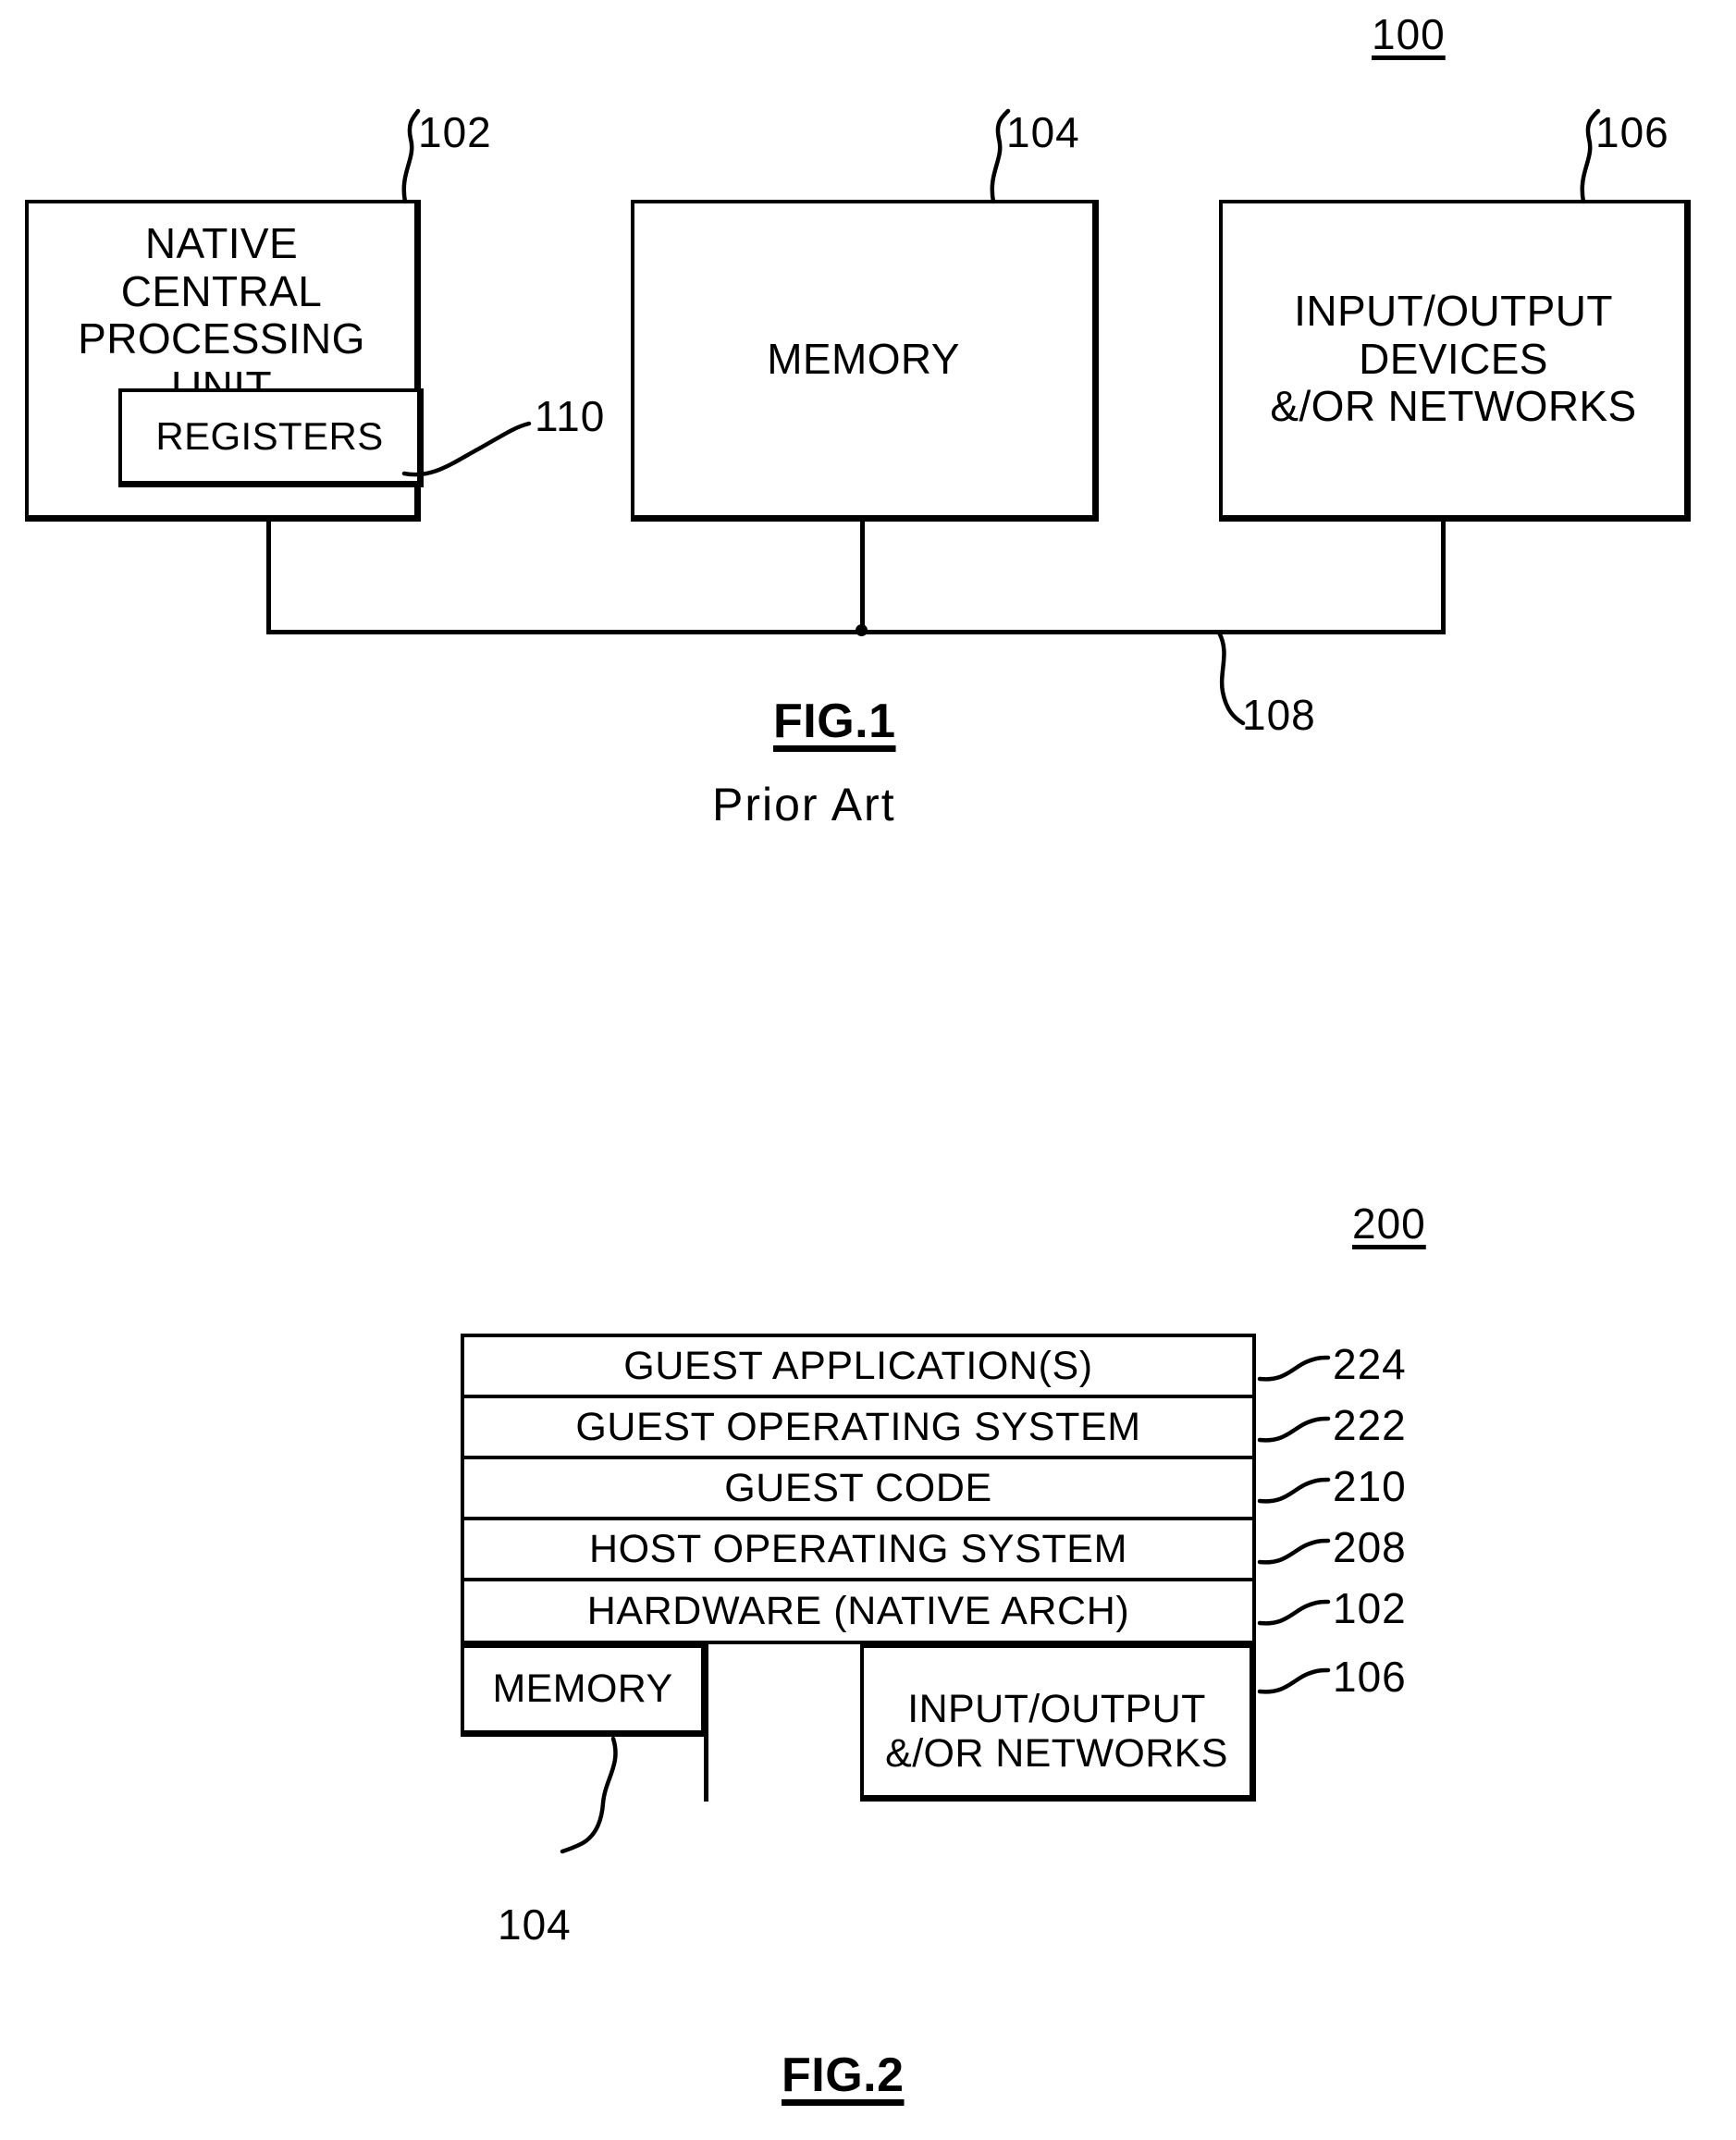 Image resolution: width=1736 pixels, height=2140 pixels. I want to click on layer-label: HOST OPERATING SYSTEM, so click(858, 1548).